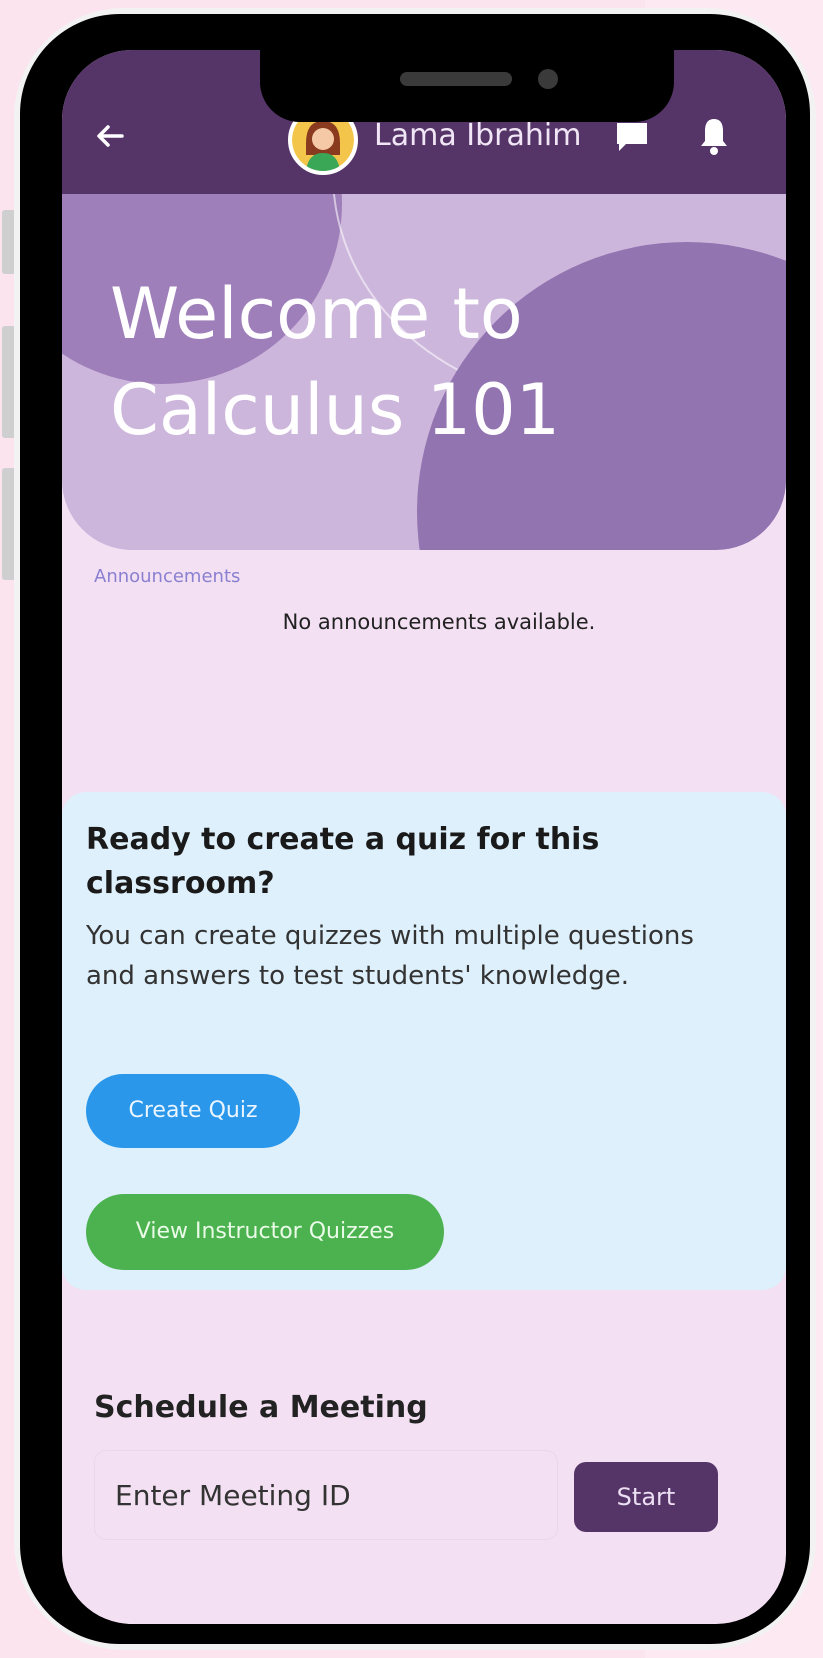  Describe the element at coordinates (261, 1407) in the screenshot. I see `schedule-meeting-title: Schedule a Meeting` at that location.